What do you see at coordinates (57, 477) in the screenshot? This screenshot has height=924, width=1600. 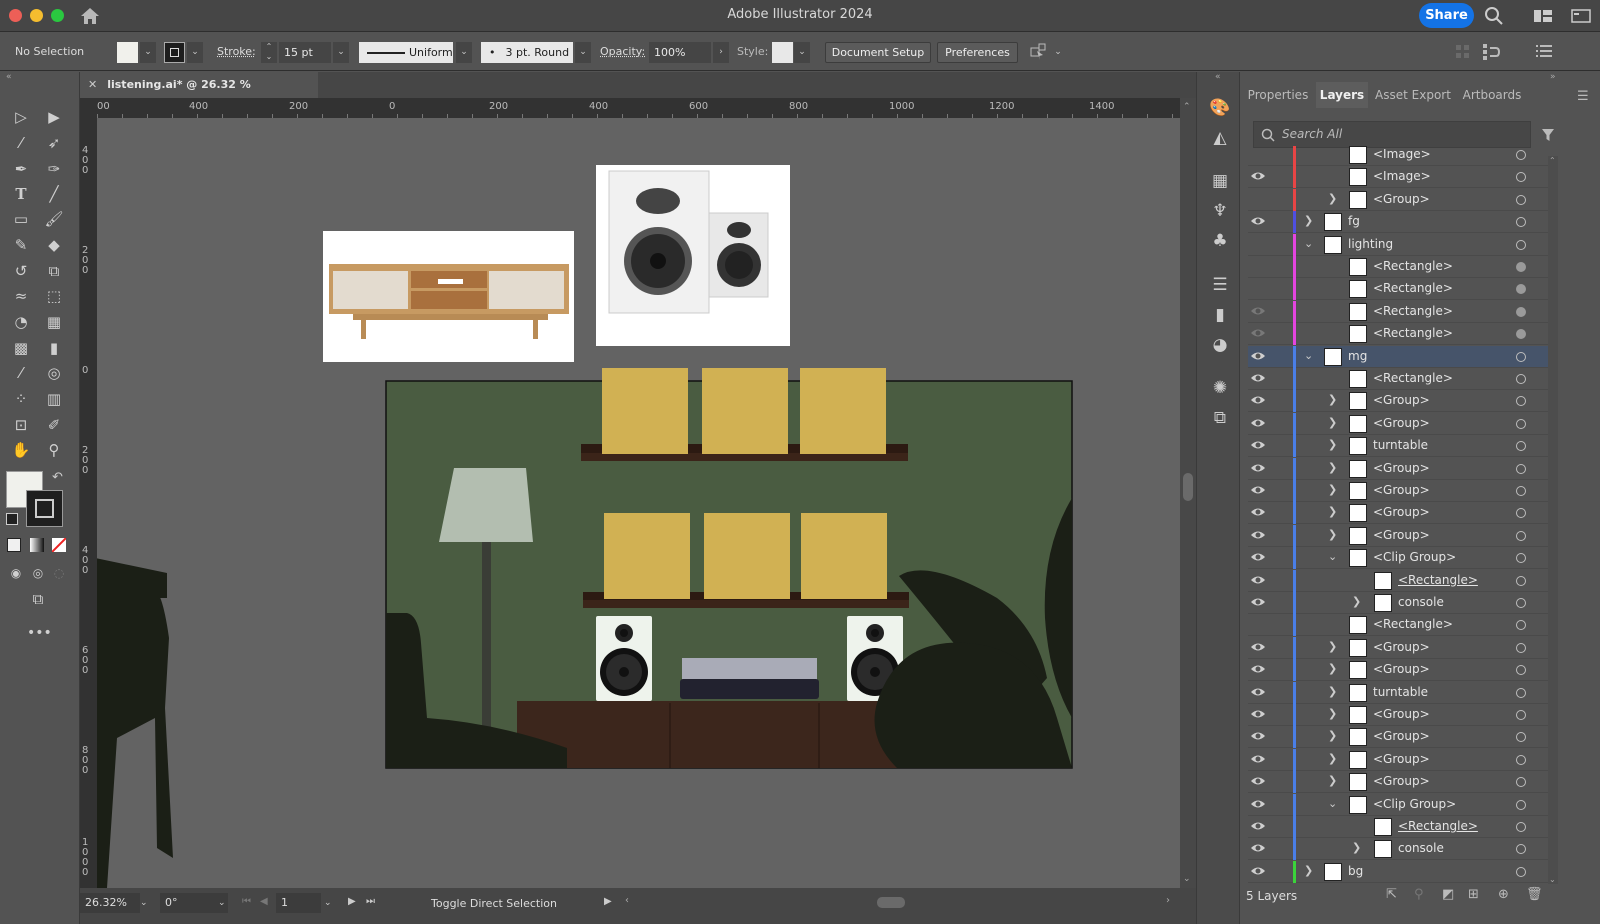 I see `swap-fill-stroke-icon: ↶` at bounding box center [57, 477].